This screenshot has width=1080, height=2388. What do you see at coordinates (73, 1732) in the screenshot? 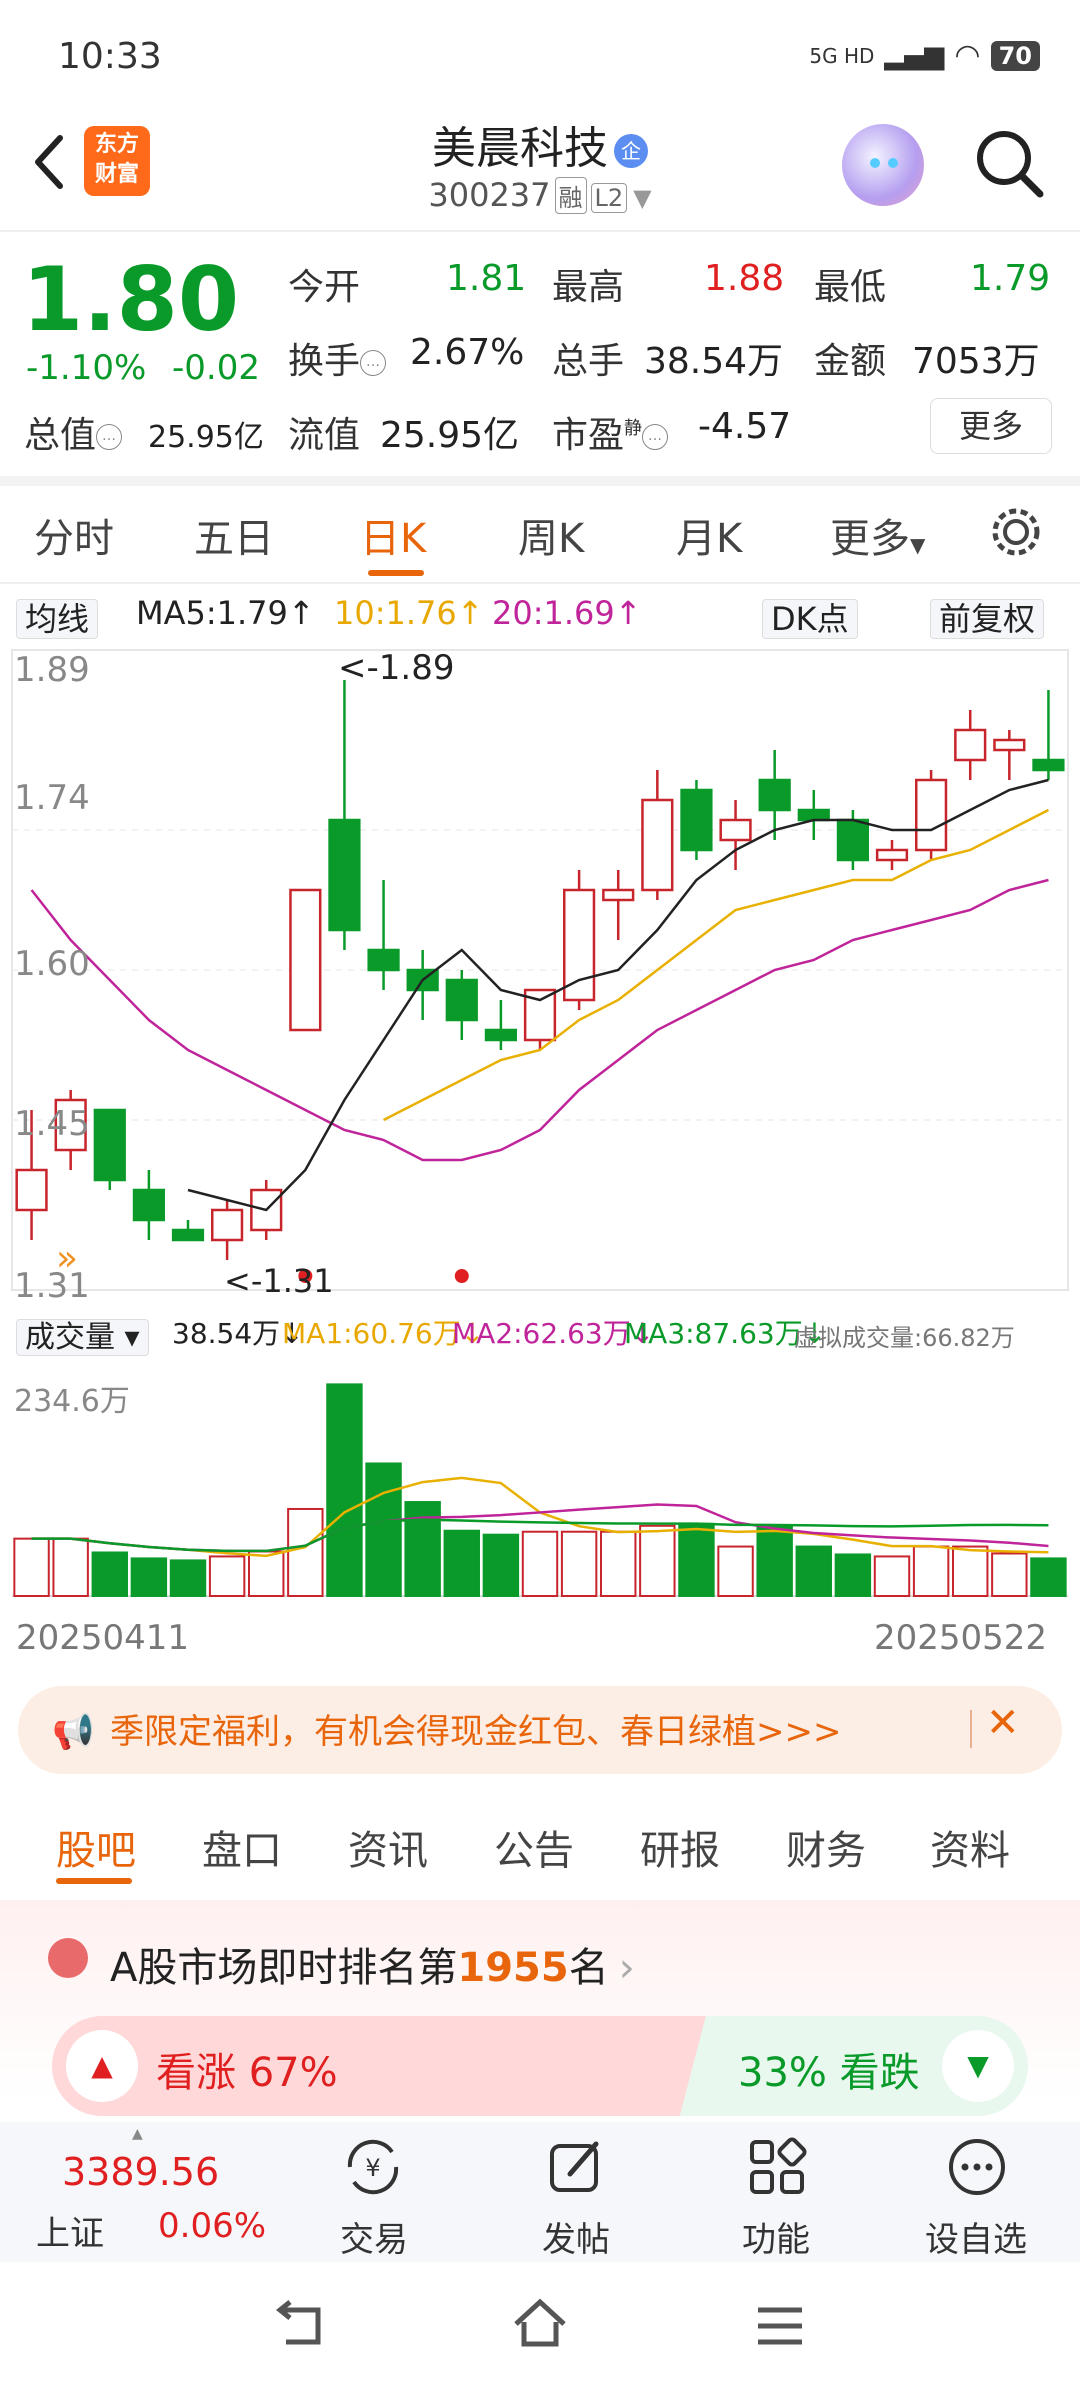
I see `megaphone-icon: 📢` at bounding box center [73, 1732].